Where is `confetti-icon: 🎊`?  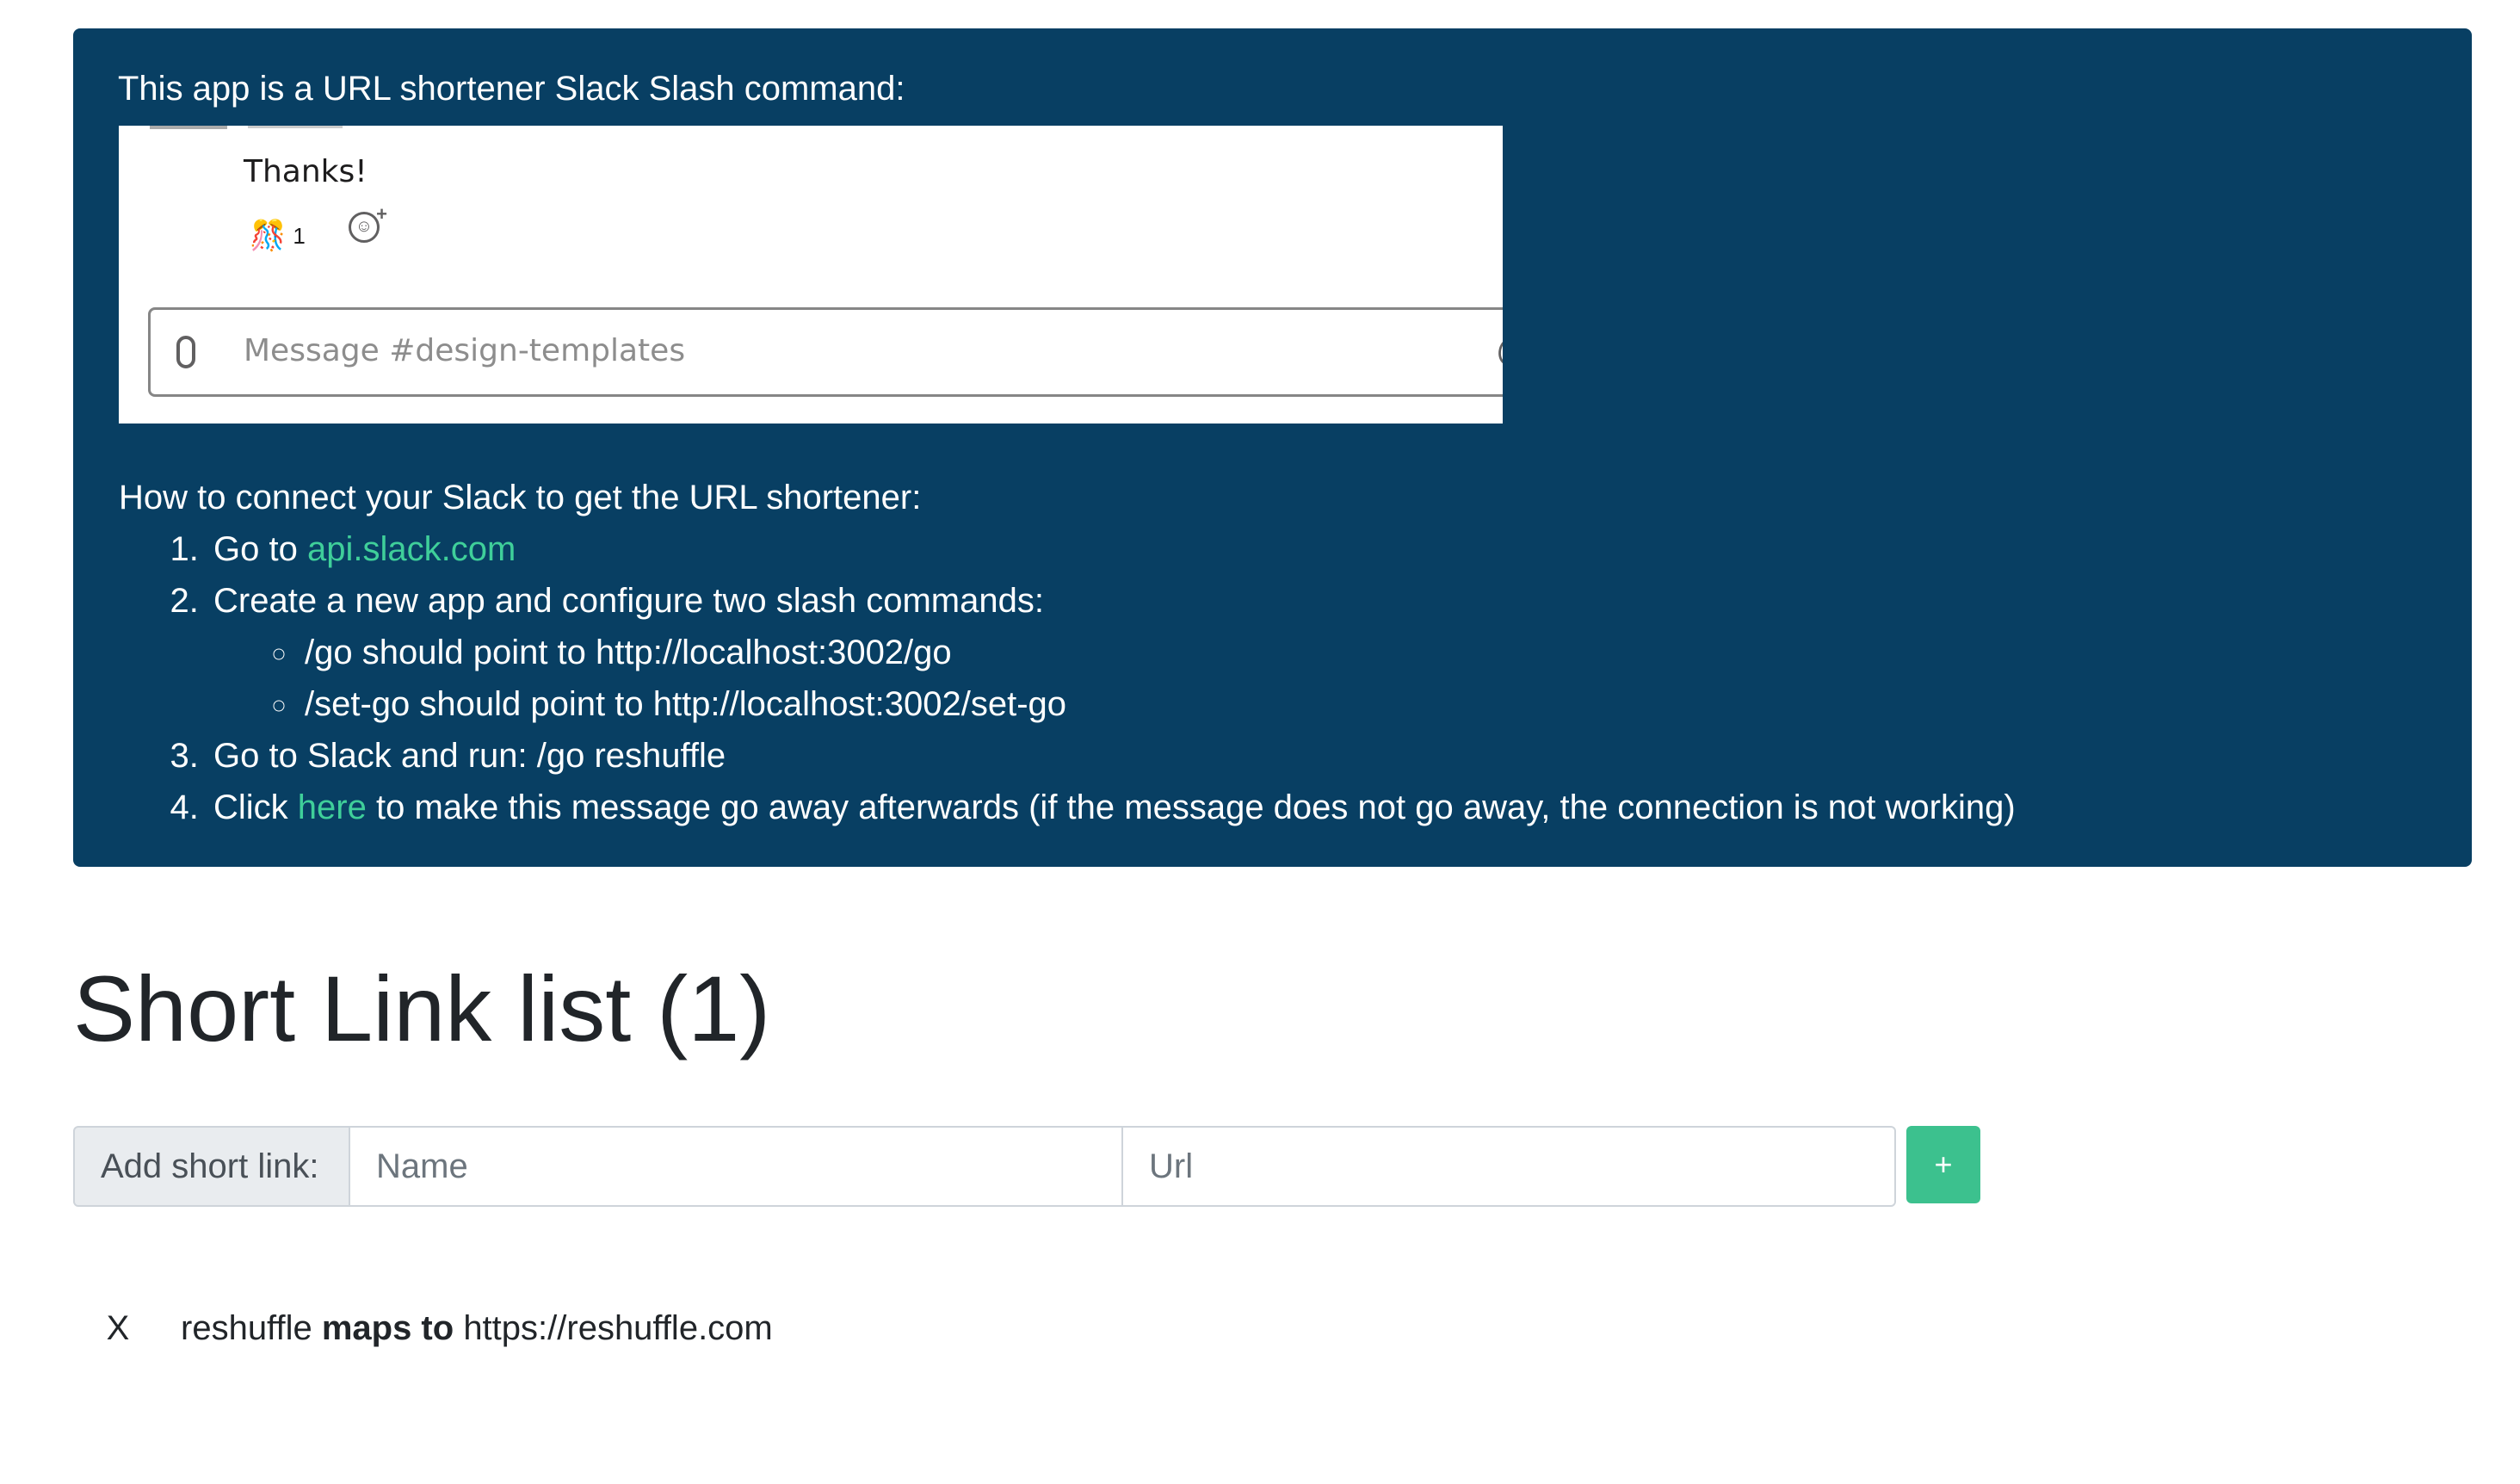 confetti-icon: 🎊 is located at coordinates (268, 236).